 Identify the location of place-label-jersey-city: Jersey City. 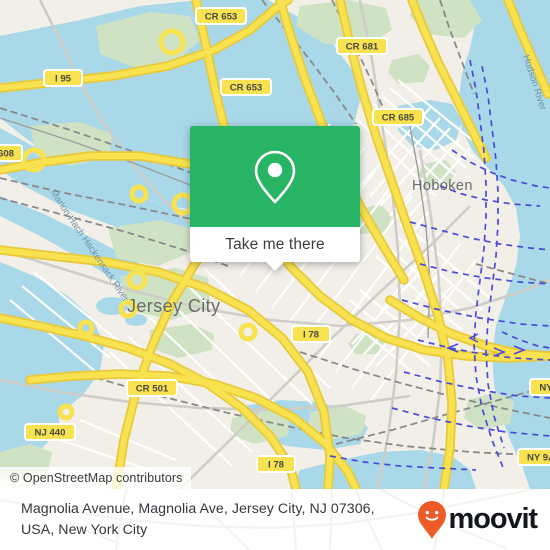
(173, 306).